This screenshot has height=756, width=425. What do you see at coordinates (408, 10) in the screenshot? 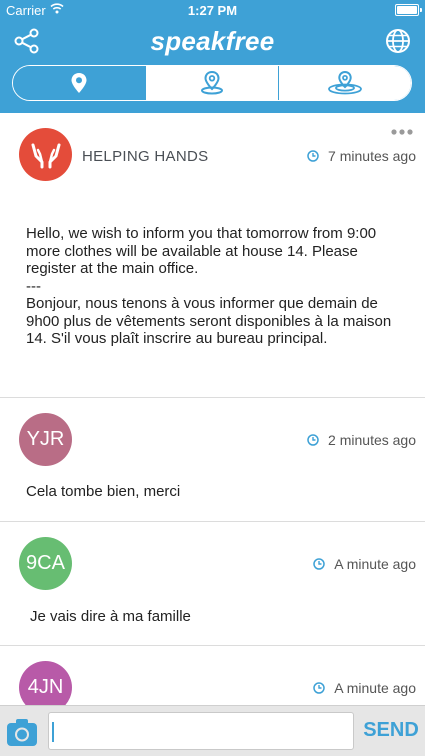
I see `battery-icon` at bounding box center [408, 10].